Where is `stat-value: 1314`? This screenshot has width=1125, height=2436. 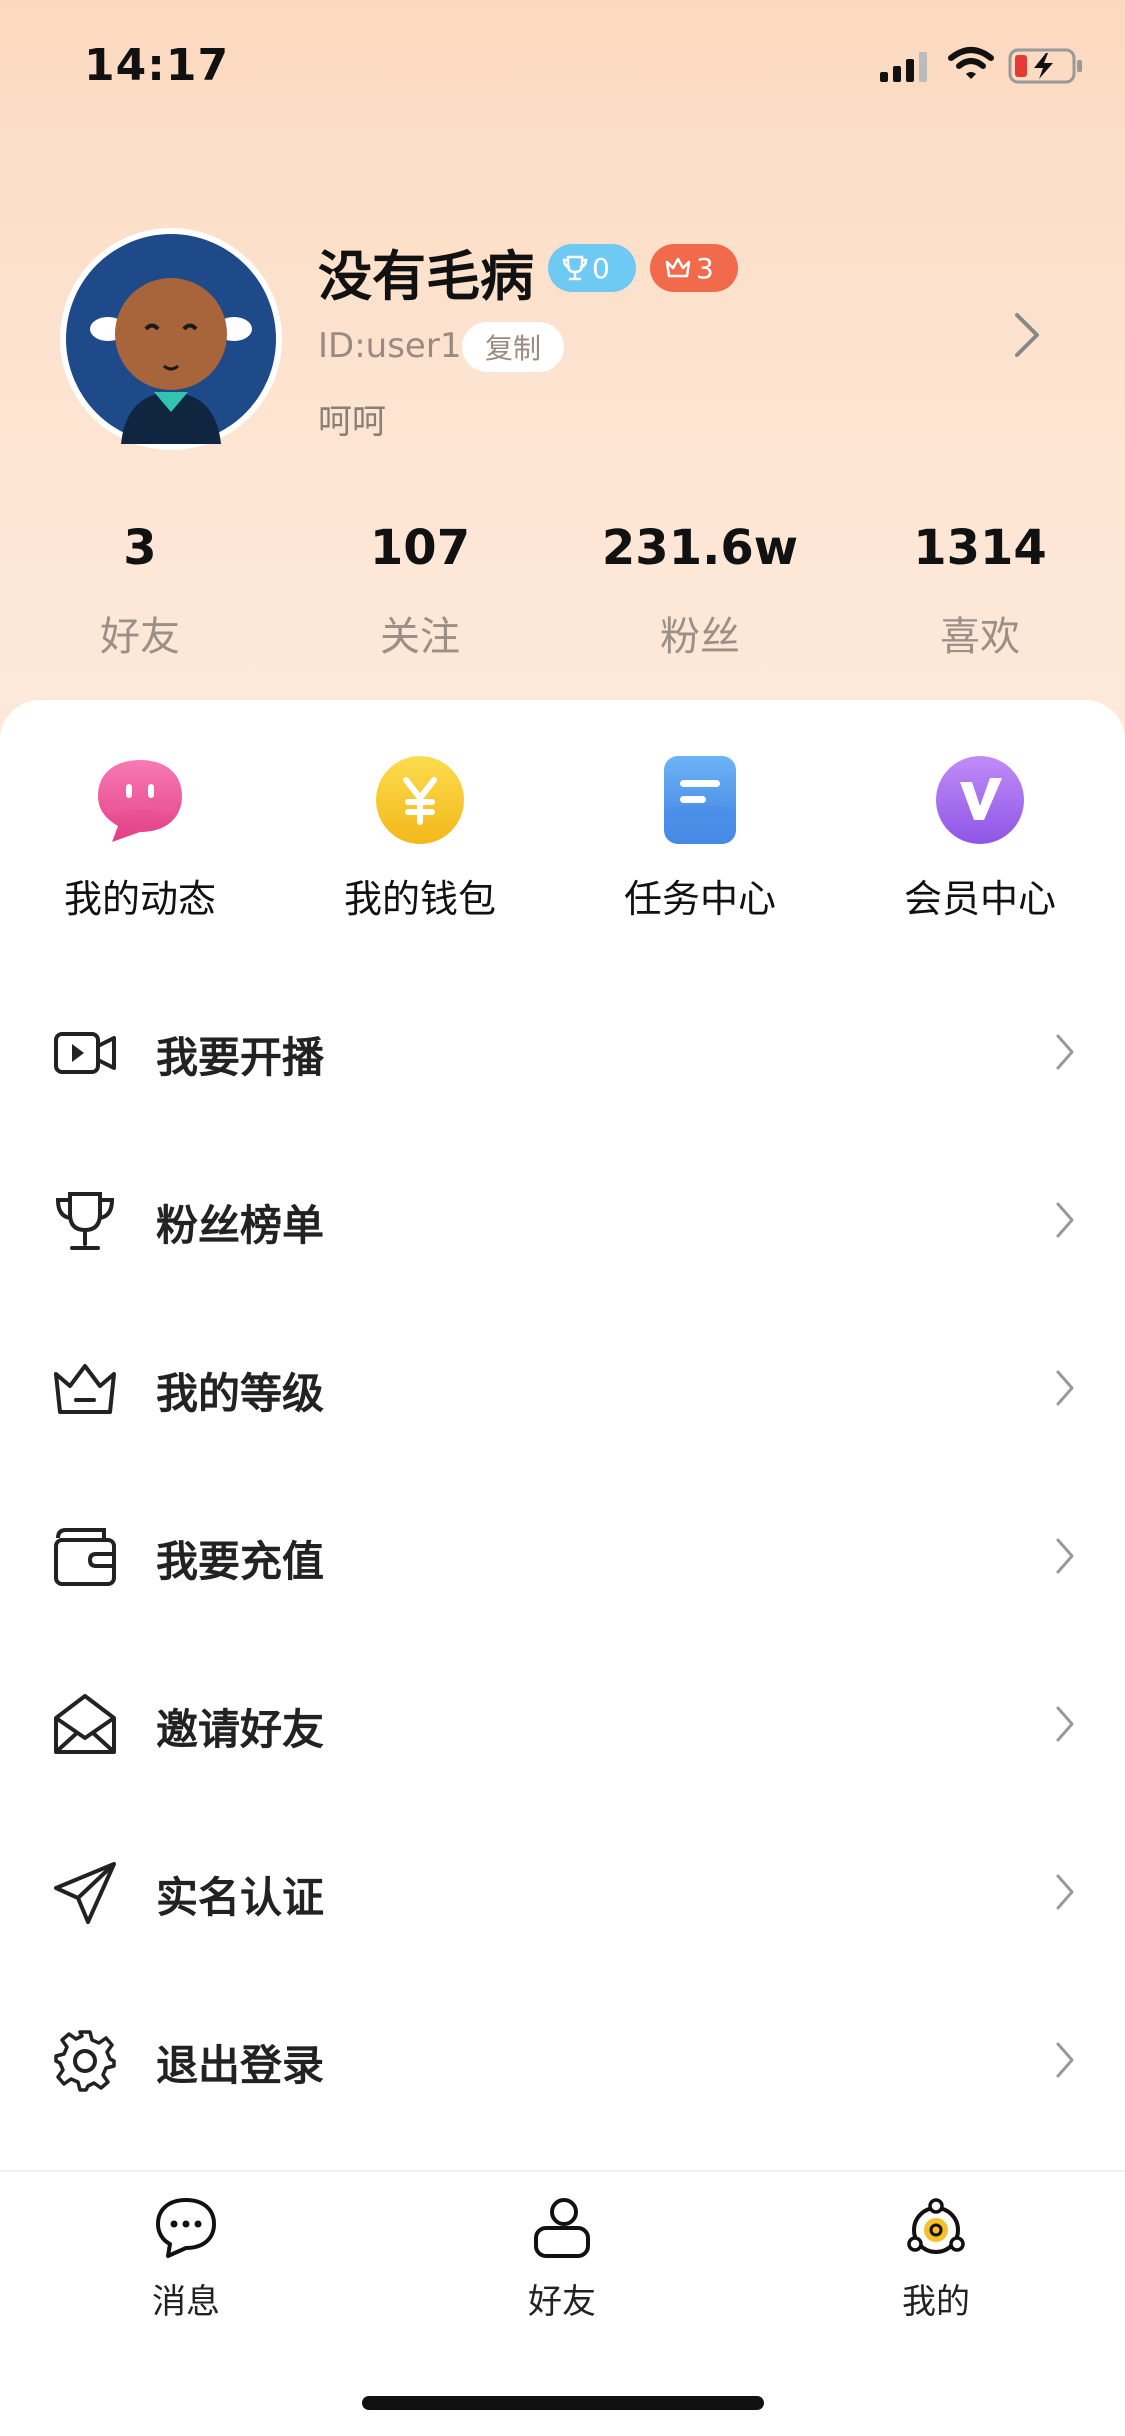 stat-value: 1314 is located at coordinates (980, 548).